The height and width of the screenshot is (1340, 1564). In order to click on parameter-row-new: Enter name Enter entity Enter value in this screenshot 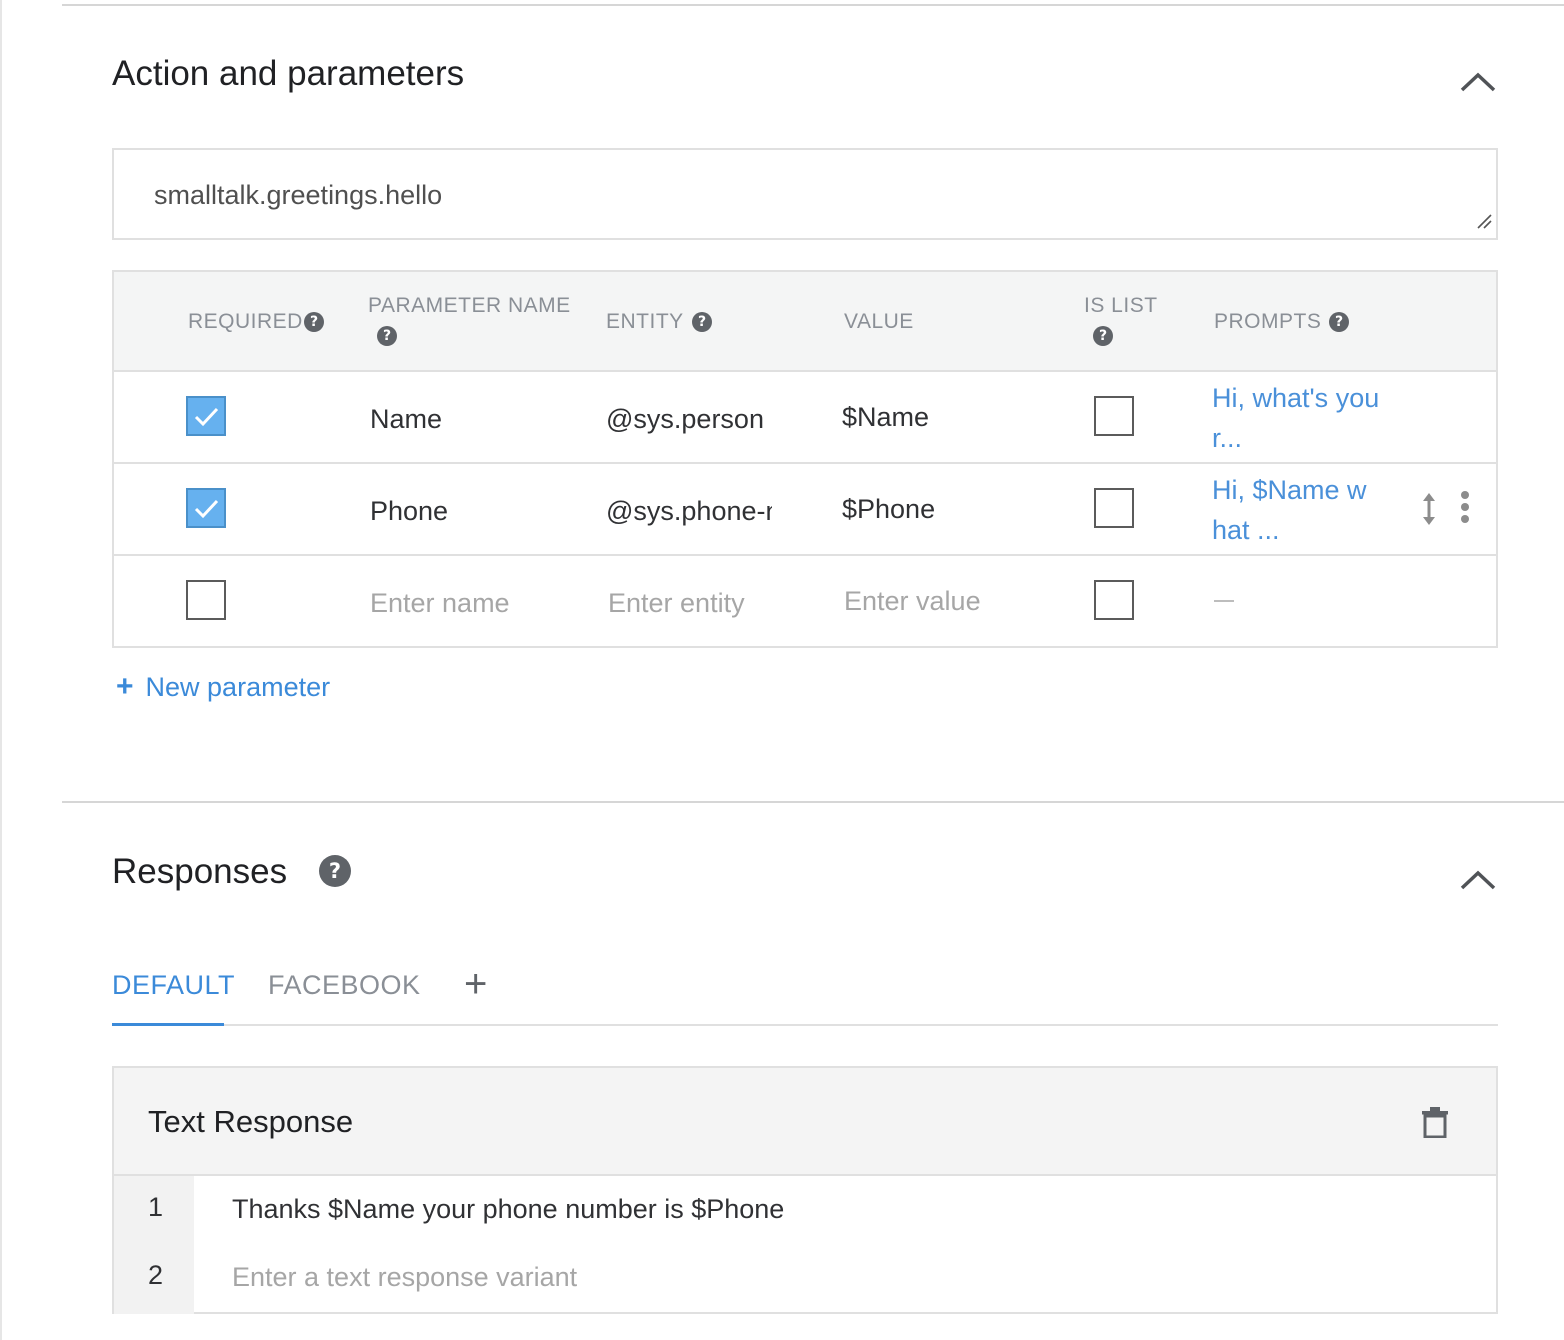, I will do `click(805, 602)`.